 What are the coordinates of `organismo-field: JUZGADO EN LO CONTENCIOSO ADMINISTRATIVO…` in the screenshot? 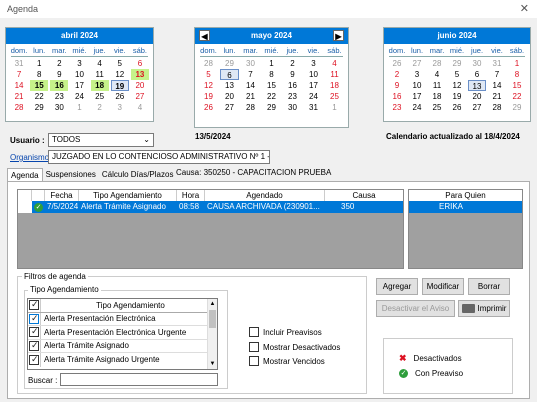 It's located at (159, 157).